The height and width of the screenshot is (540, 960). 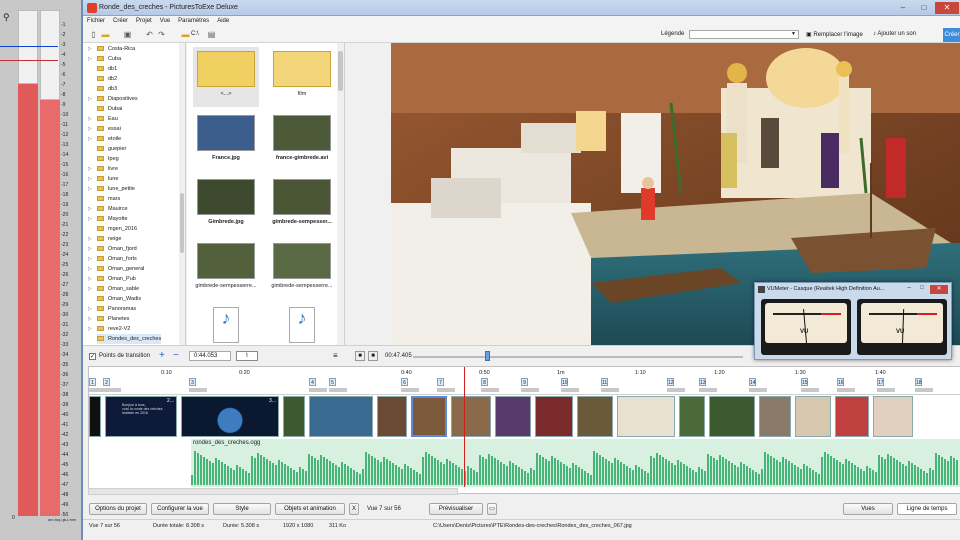 I want to click on close-button: ✕, so click(x=947, y=8).